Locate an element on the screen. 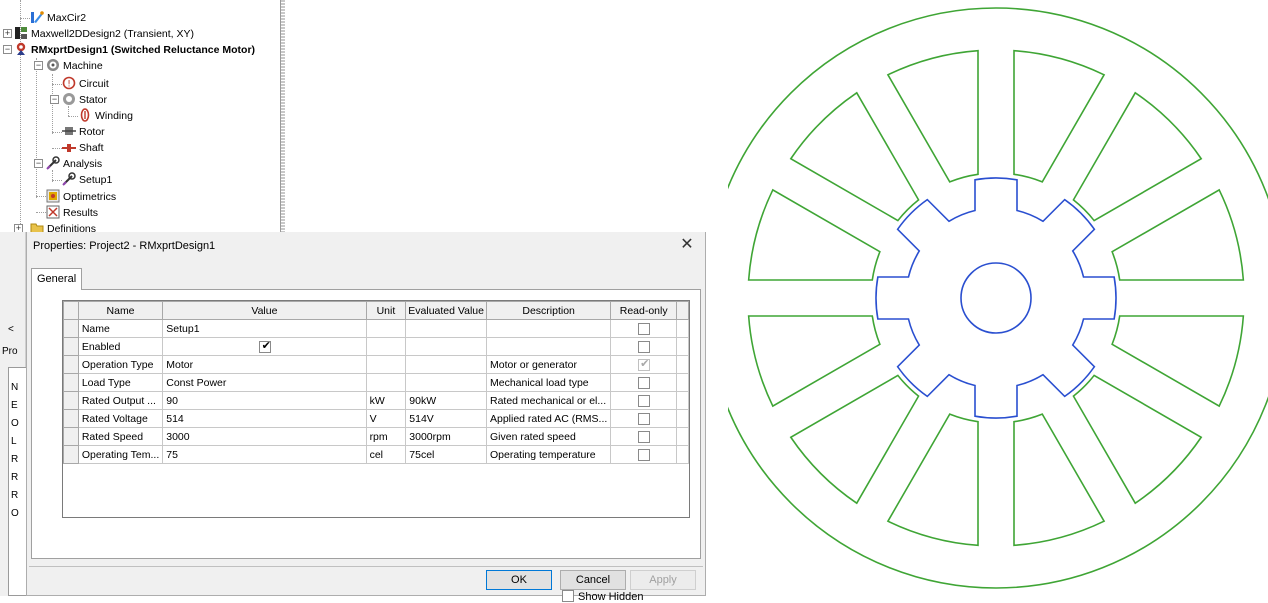 This screenshot has width=1268, height=603. tree-item-circuit: ! Circuit is located at coordinates (85, 84).